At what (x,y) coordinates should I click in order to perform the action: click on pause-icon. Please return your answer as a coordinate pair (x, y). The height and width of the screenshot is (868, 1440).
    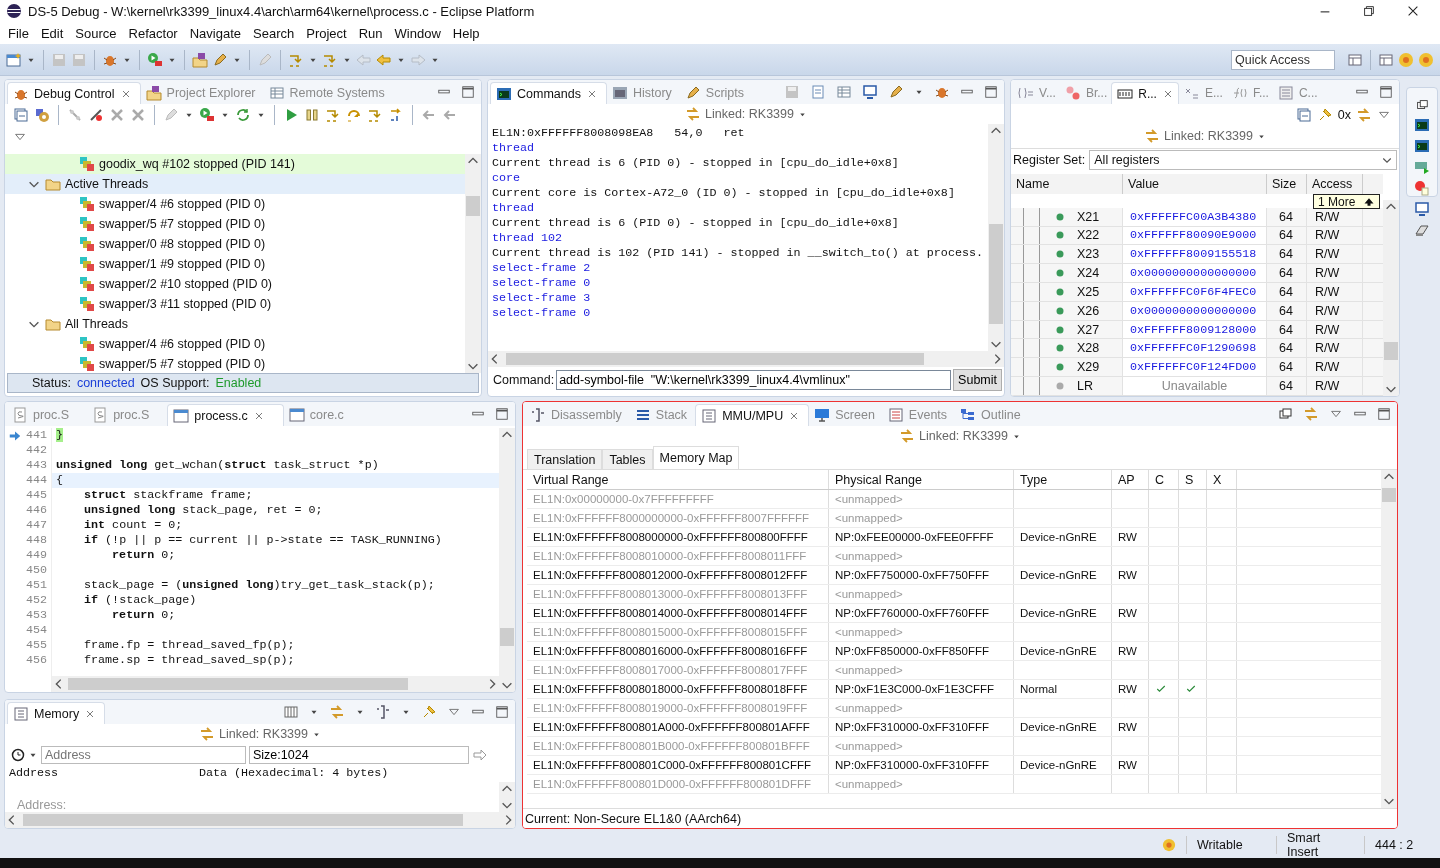
    Looking at the image, I should click on (312, 115).